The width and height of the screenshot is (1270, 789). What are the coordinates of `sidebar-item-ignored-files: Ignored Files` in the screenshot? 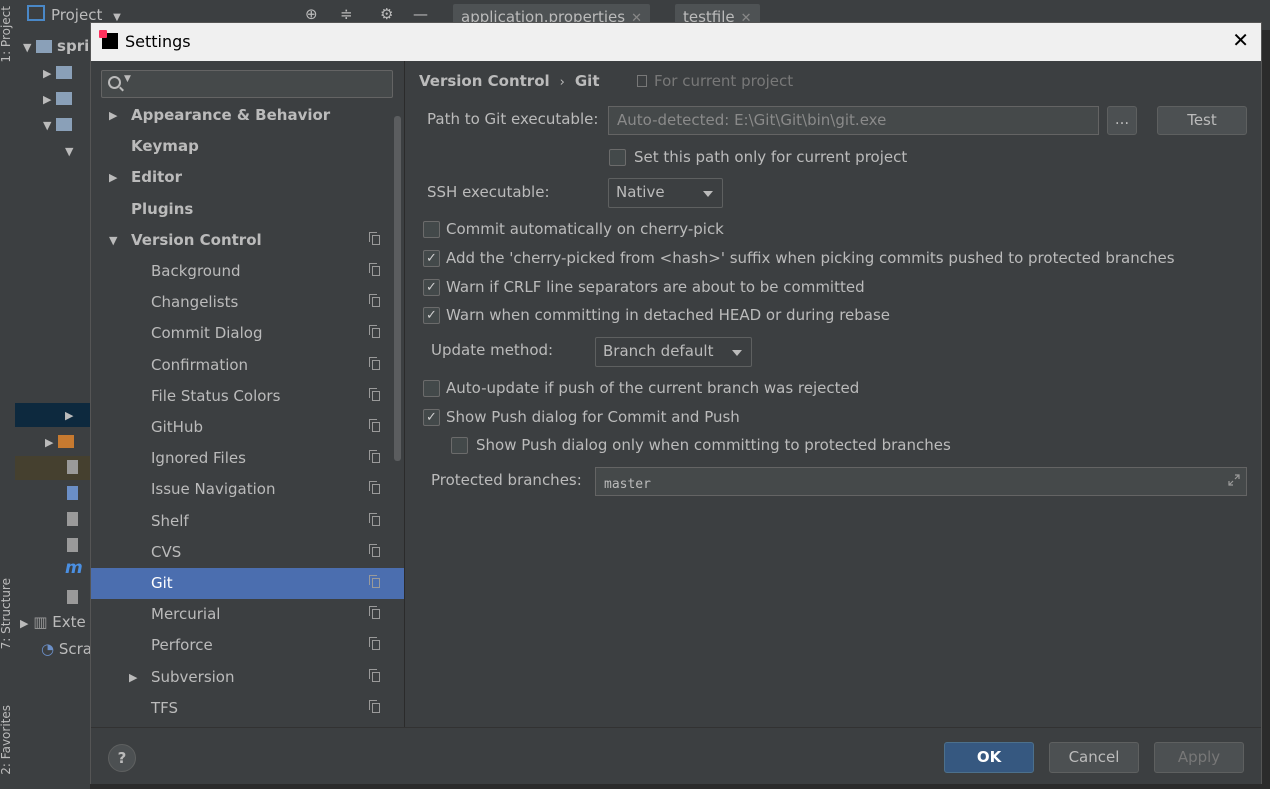 It's located at (247, 458).